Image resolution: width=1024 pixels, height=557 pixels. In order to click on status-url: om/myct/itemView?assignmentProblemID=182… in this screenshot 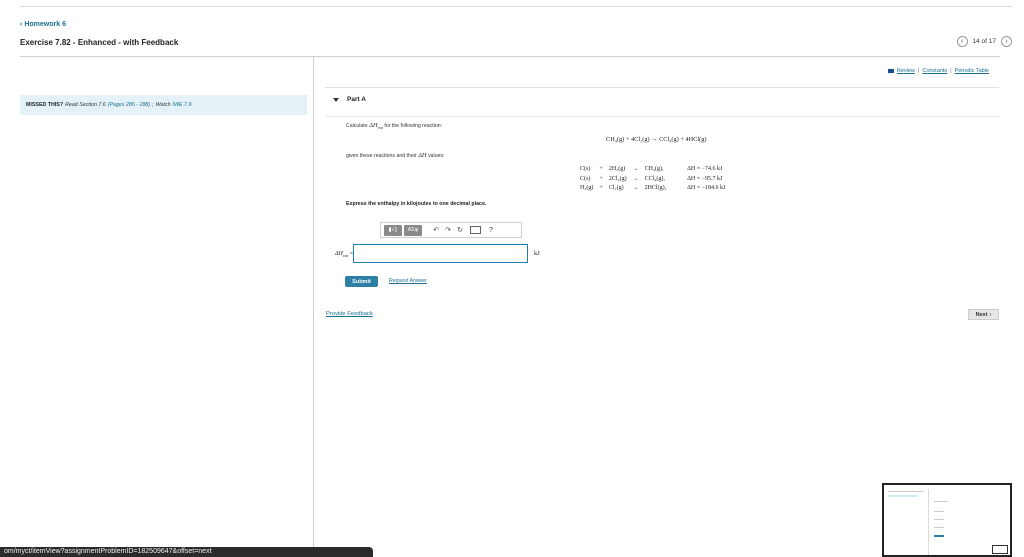, I will do `click(108, 551)`.